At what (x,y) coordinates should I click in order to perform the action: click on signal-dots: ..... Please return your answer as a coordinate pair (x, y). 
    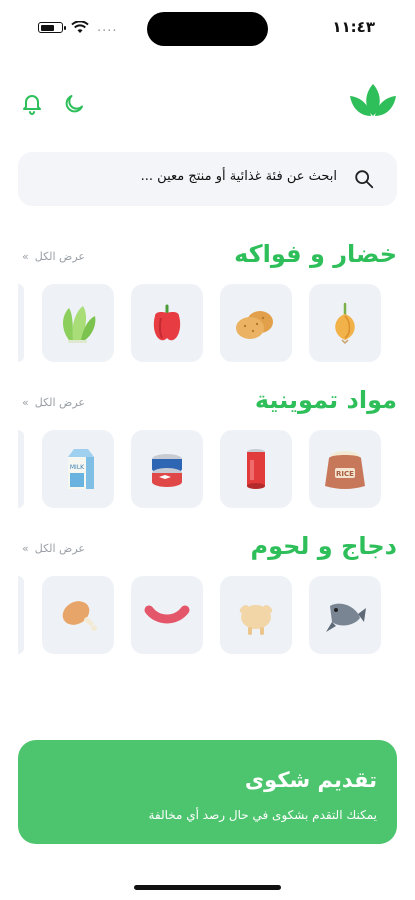
    Looking at the image, I should click on (107, 27).